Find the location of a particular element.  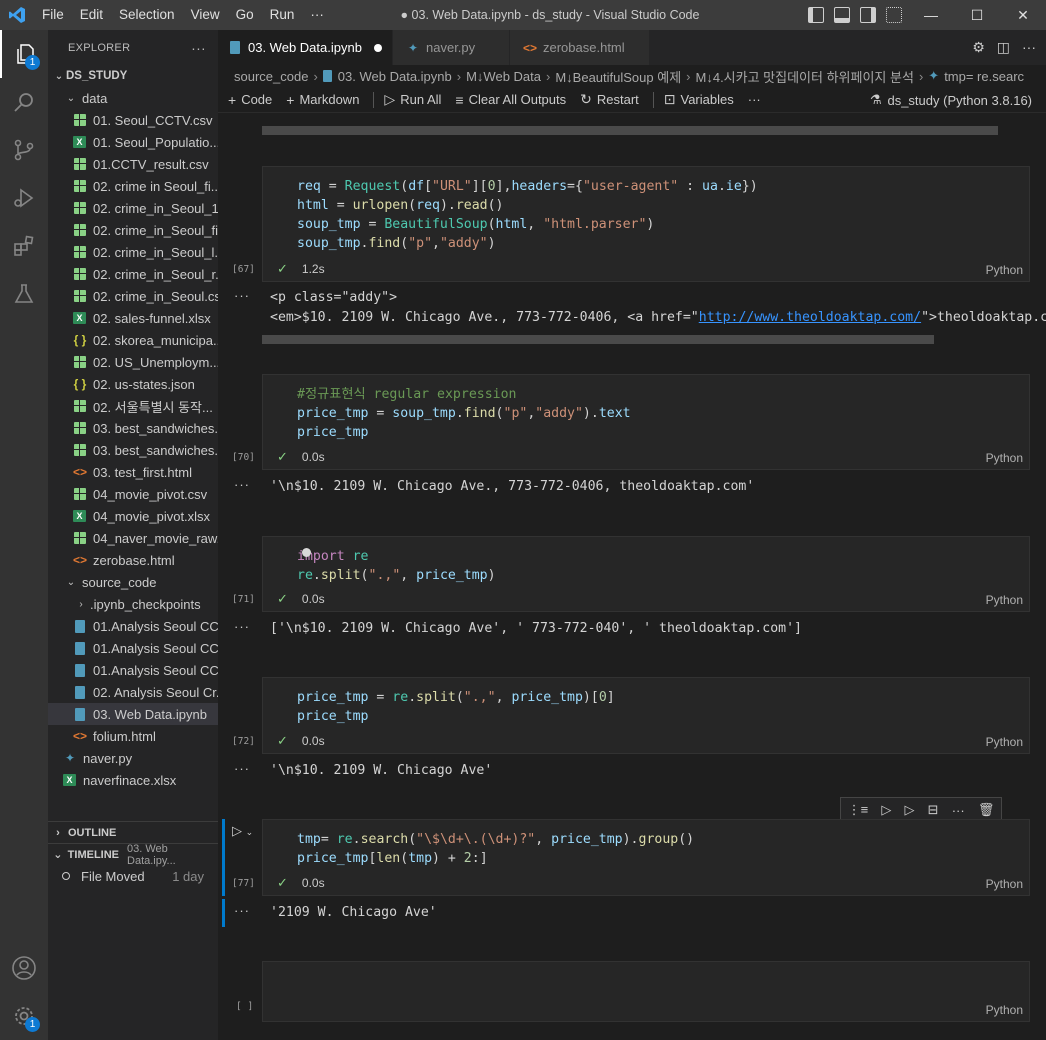

execute-below-icon: ▷ is located at coordinates (909, 810).